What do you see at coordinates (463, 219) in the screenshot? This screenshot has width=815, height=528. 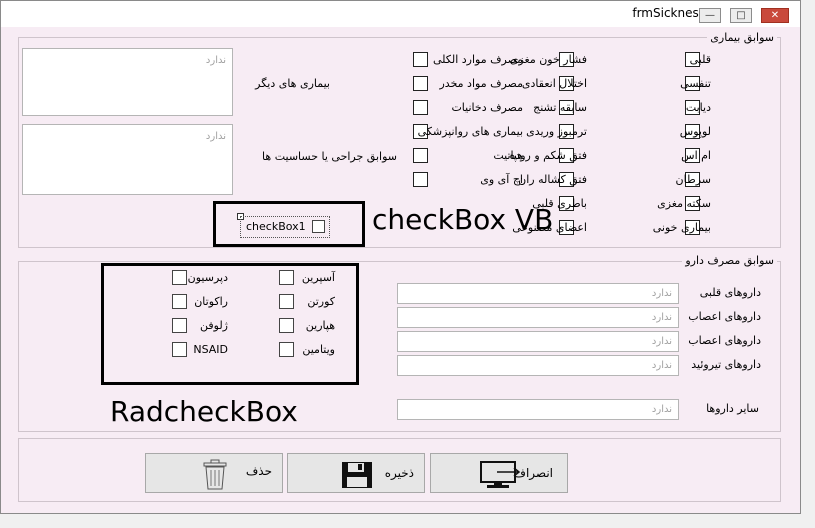 I see `checkbox-vb-annotation: checkBox VB` at bounding box center [463, 219].